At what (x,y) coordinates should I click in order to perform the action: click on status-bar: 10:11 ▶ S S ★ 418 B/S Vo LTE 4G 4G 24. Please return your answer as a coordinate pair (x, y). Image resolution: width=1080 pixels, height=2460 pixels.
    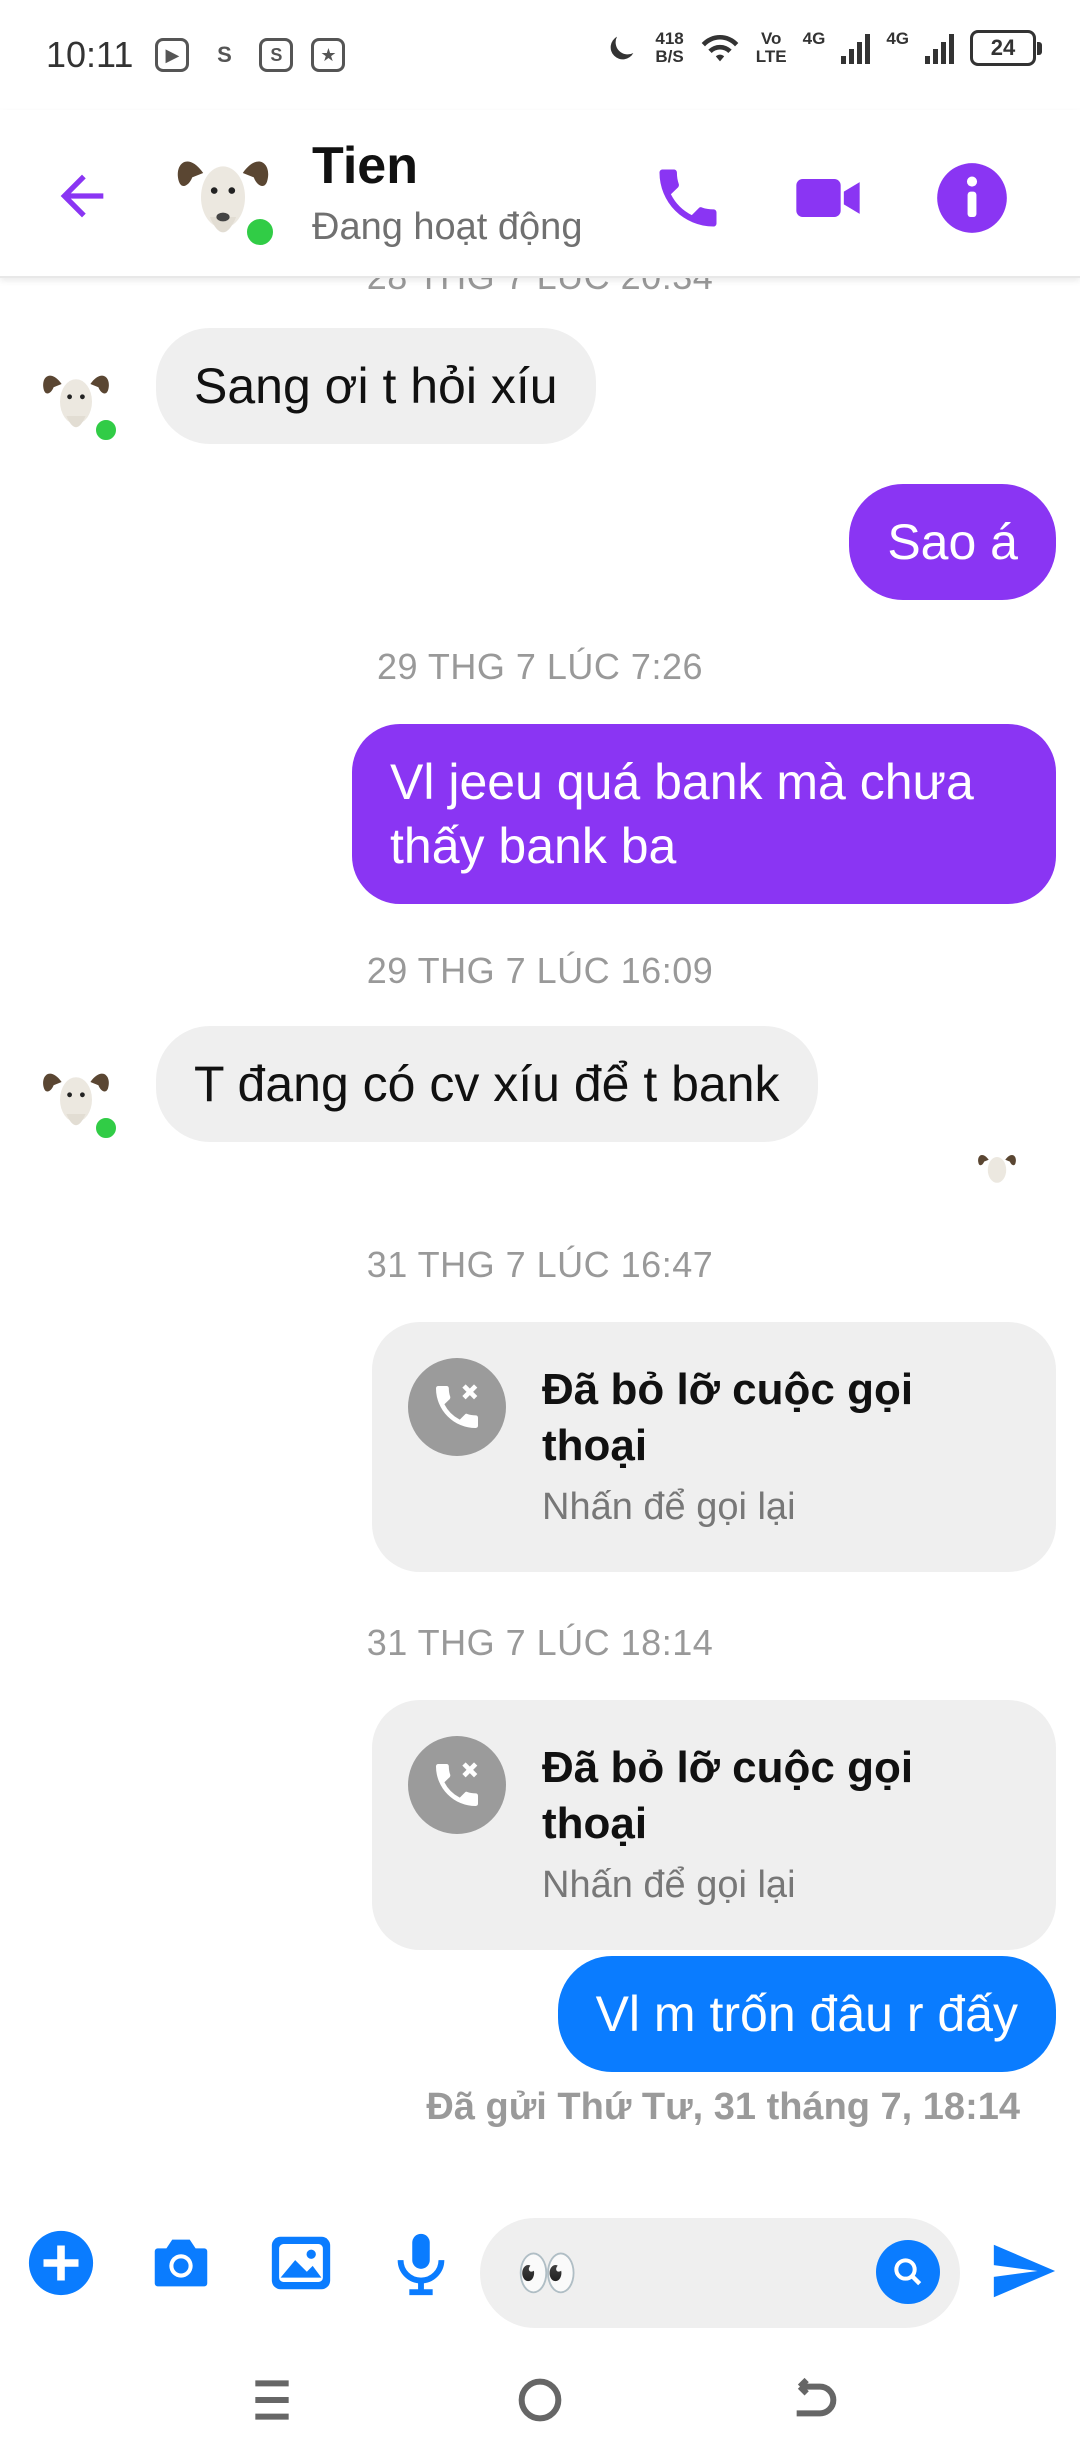
    Looking at the image, I should click on (540, 55).